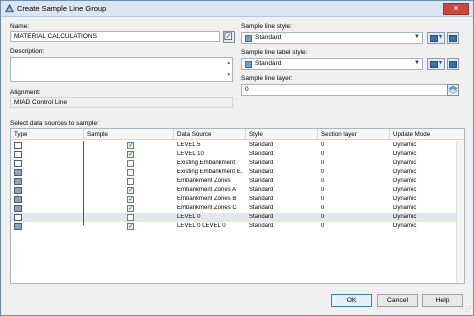  I want to click on resize-grip-icon: ⋰, so click(468, 309).